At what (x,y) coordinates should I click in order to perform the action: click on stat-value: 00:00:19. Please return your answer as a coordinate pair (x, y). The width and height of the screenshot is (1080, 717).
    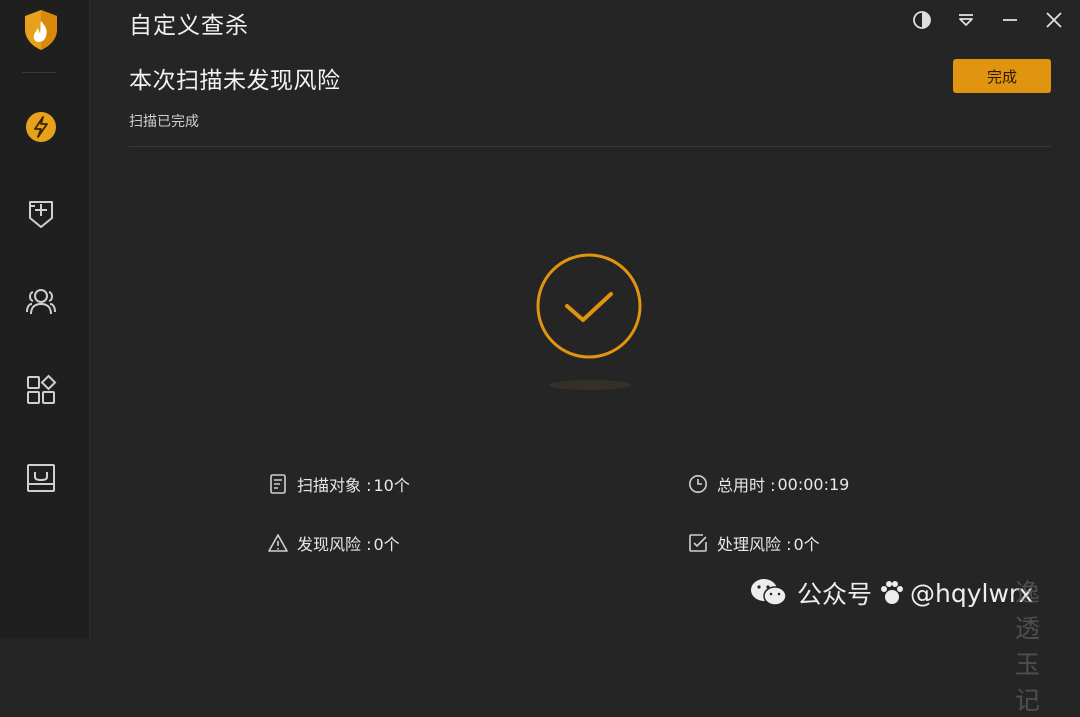
    Looking at the image, I should click on (813, 484).